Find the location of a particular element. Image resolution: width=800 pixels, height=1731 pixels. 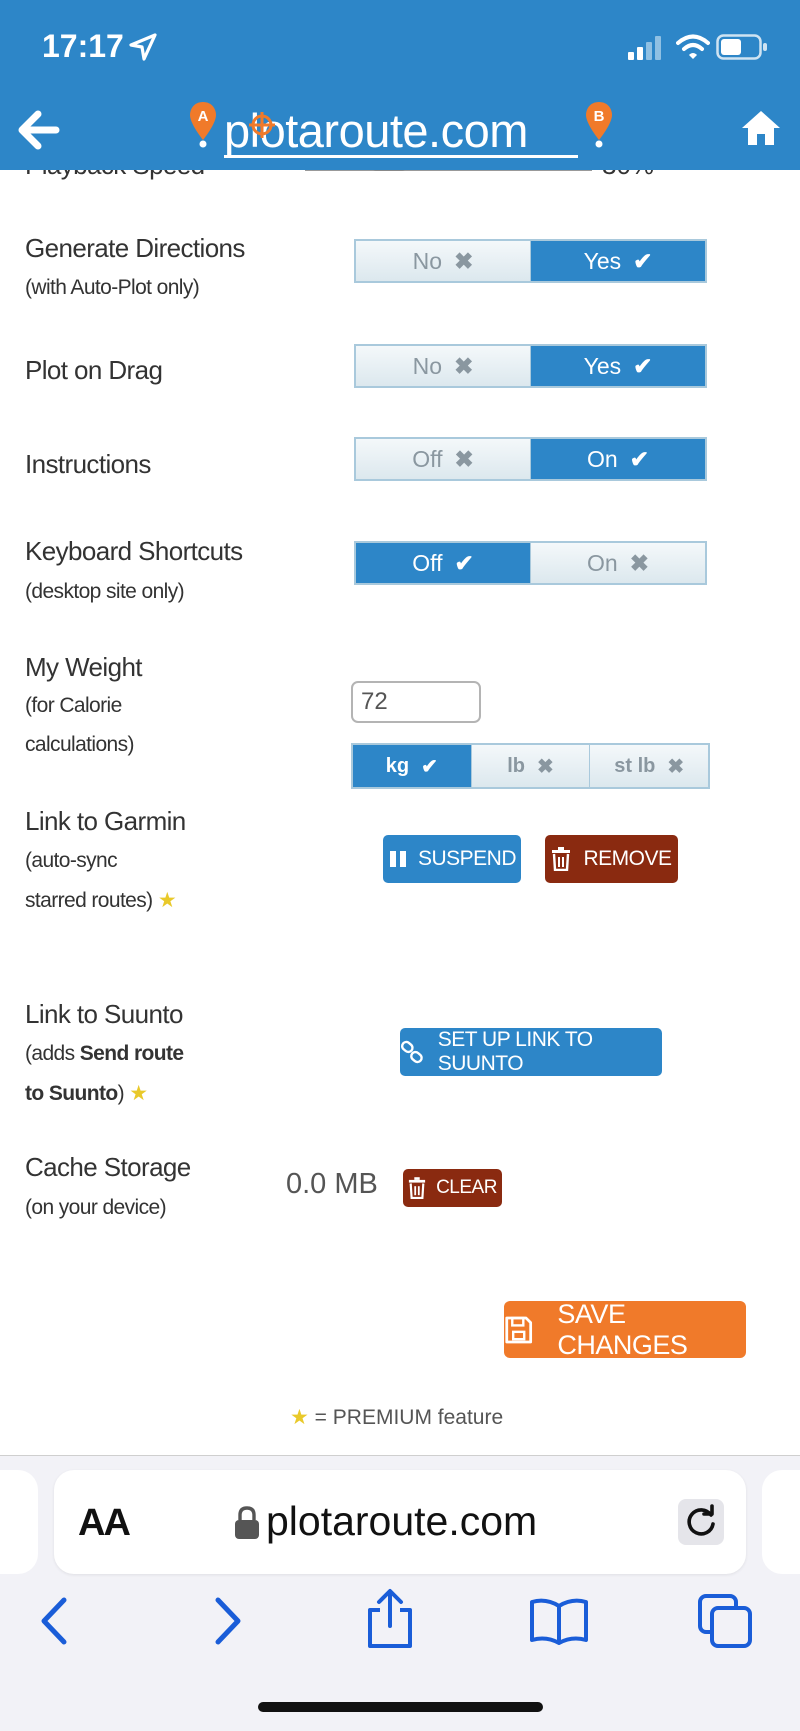

generate-directions-sub: (with Auto-Plot only) is located at coordinates (112, 287).